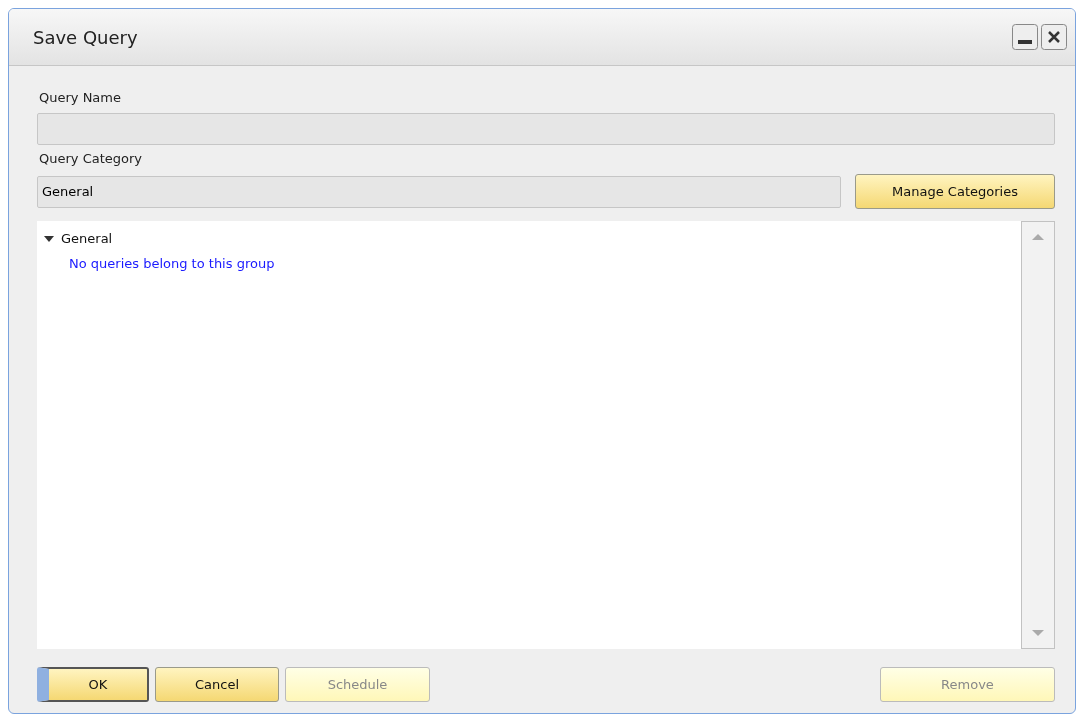 This screenshot has width=1086, height=724. What do you see at coordinates (80, 97) in the screenshot?
I see `field-label: Query Name` at bounding box center [80, 97].